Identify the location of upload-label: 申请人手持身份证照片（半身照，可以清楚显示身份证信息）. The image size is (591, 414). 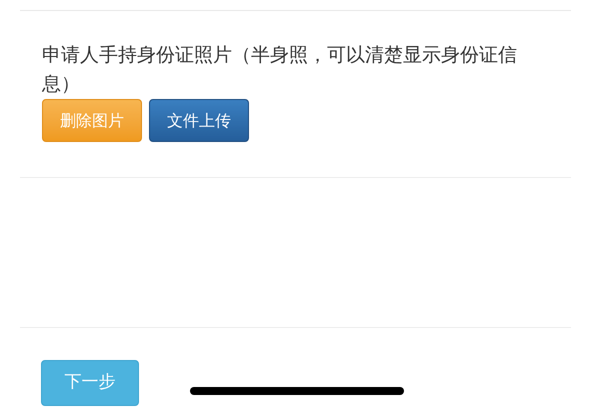
(280, 70).